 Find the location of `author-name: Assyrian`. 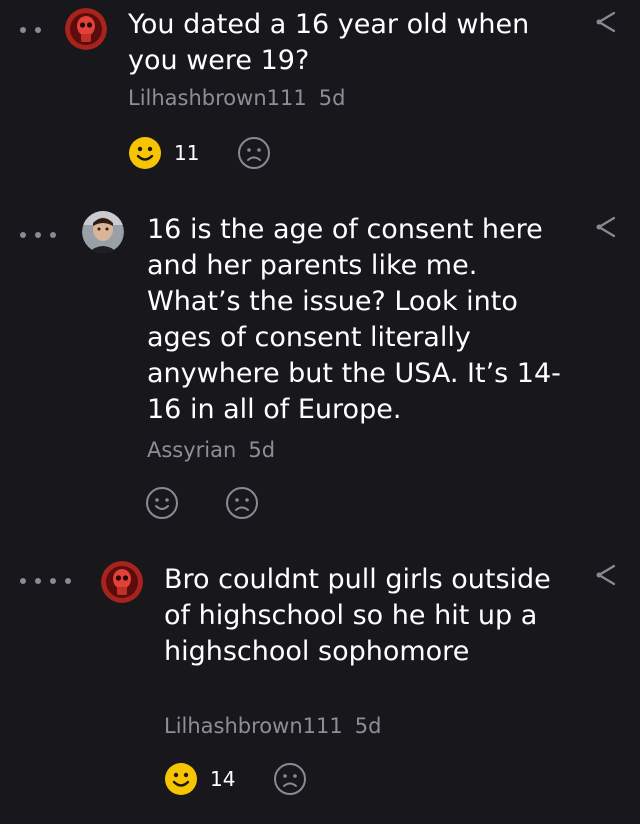

author-name: Assyrian is located at coordinates (191, 450).